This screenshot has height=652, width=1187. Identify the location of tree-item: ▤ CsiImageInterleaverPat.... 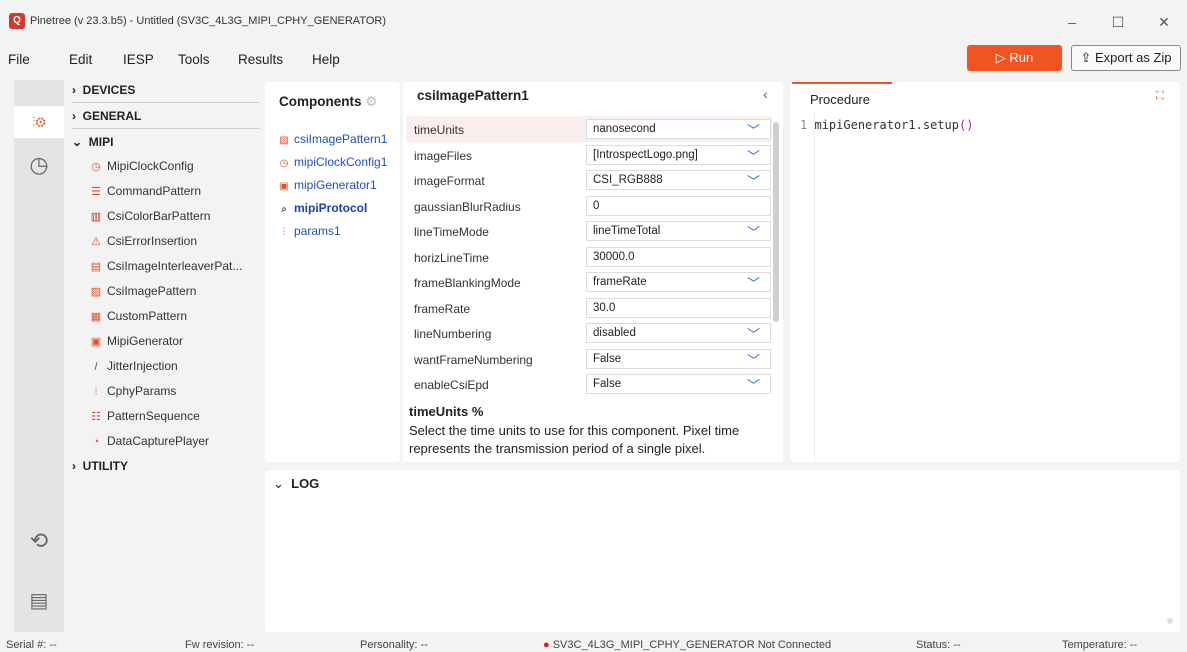
(165, 266).